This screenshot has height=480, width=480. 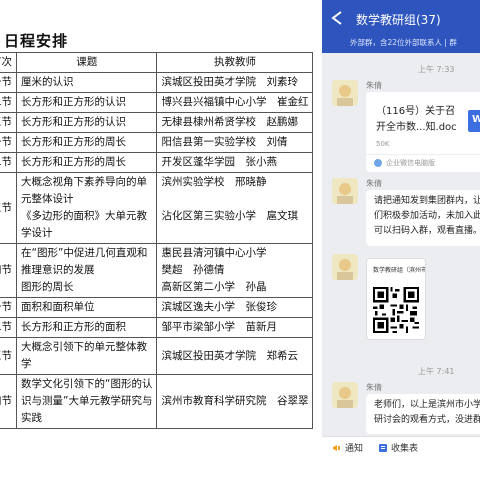 What do you see at coordinates (337, 18) in the screenshot?
I see `back-arrow-icon` at bounding box center [337, 18].